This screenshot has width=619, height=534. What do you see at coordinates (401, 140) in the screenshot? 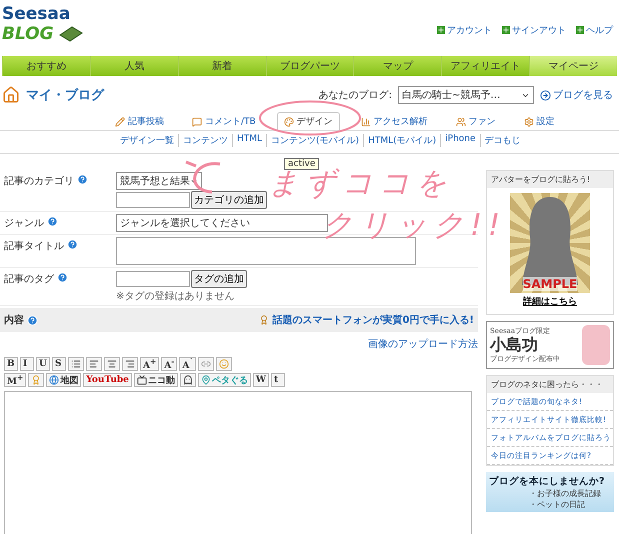
I see `subnav-link: HTML(モバイル)` at bounding box center [401, 140].